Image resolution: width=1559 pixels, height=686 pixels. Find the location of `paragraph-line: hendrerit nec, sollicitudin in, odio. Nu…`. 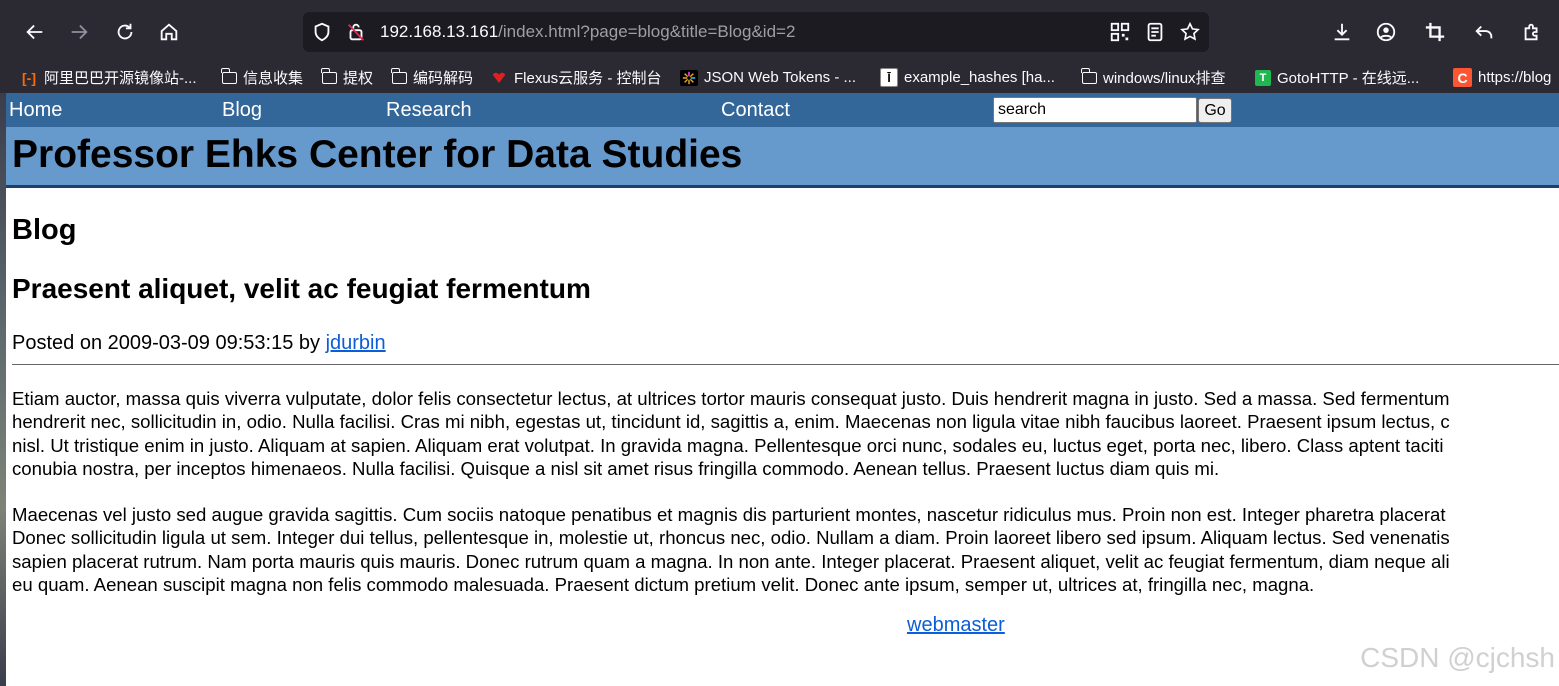

paragraph-line: hendrerit nec, sollicitudin in, odio. Nu… is located at coordinates (731, 422).